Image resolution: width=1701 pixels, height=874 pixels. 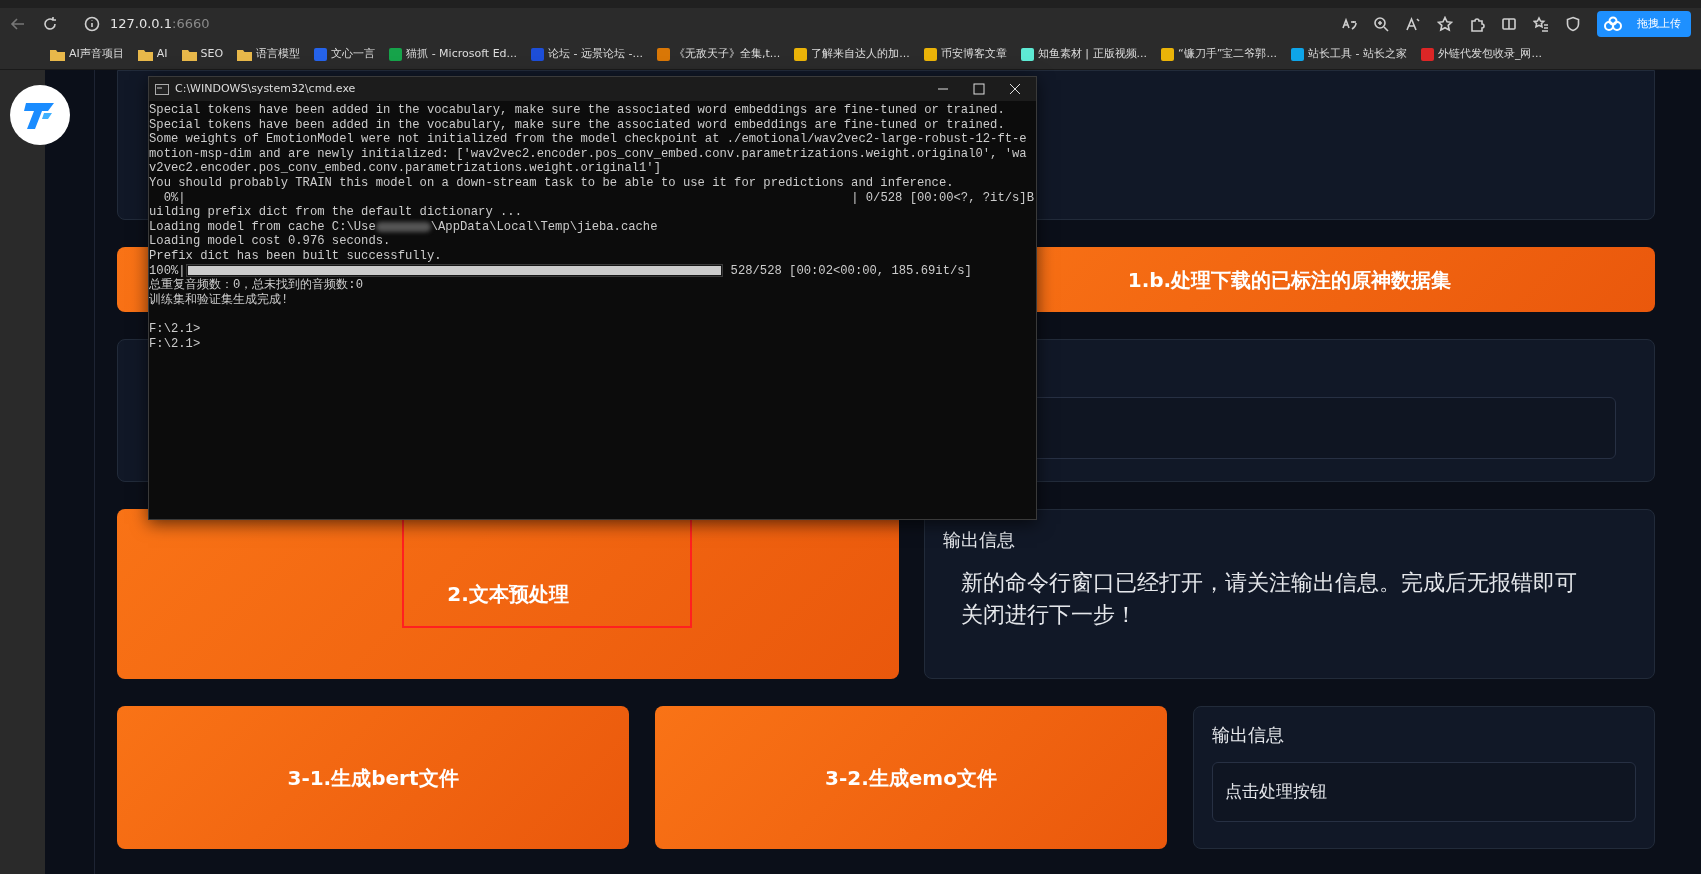 I want to click on console-line: v2vec2.encoder.pos_conv_embed.conv.parametrizations.weight.original1'], so click(x=405, y=168).